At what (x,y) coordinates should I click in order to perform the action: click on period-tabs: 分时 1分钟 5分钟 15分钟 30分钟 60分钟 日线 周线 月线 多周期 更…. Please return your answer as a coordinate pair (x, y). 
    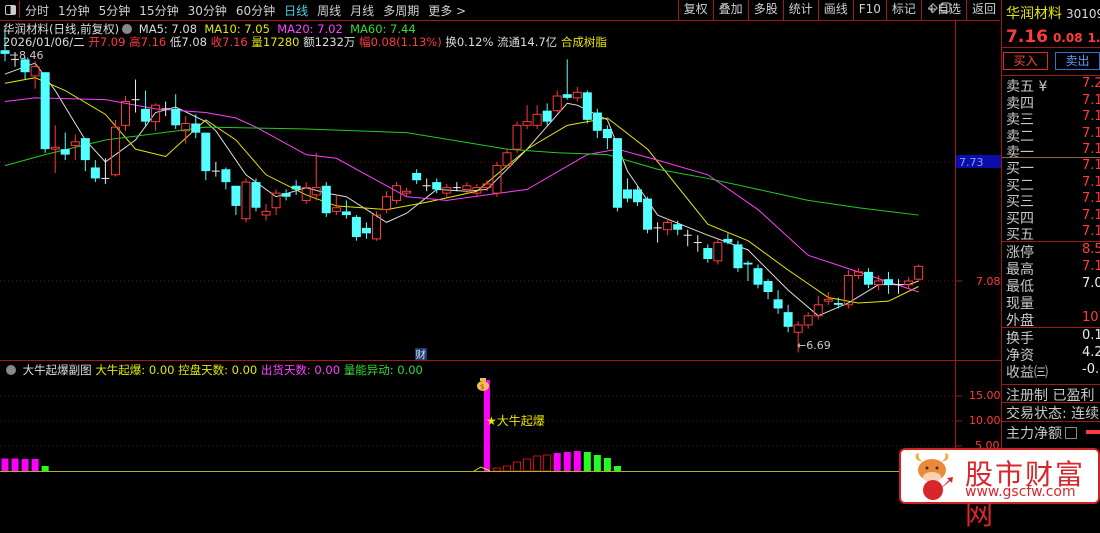
    Looking at the image, I should click on (250, 10).